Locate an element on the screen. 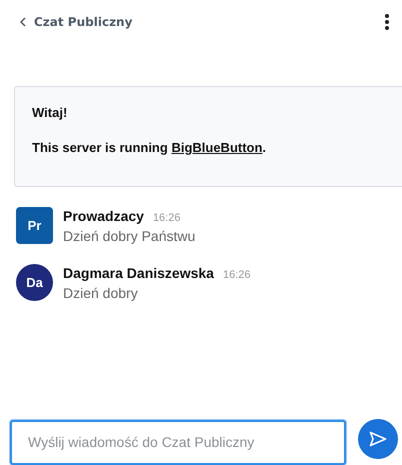 The image size is (402, 465). sender-name: Prowadzacy is located at coordinates (103, 216).